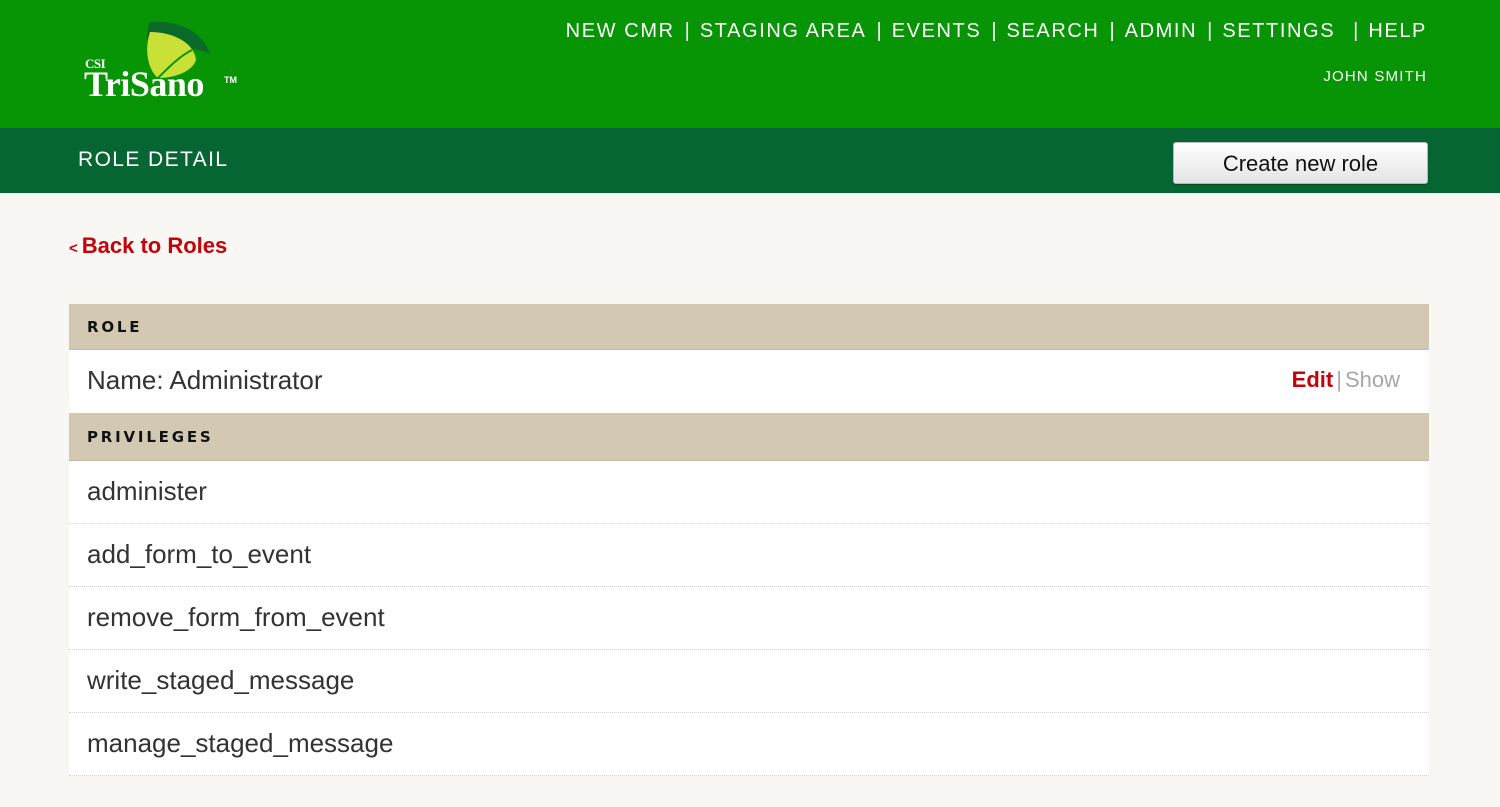  Describe the element at coordinates (749, 381) in the screenshot. I see `role-name-row: Name: Administrator Edit | Show` at that location.